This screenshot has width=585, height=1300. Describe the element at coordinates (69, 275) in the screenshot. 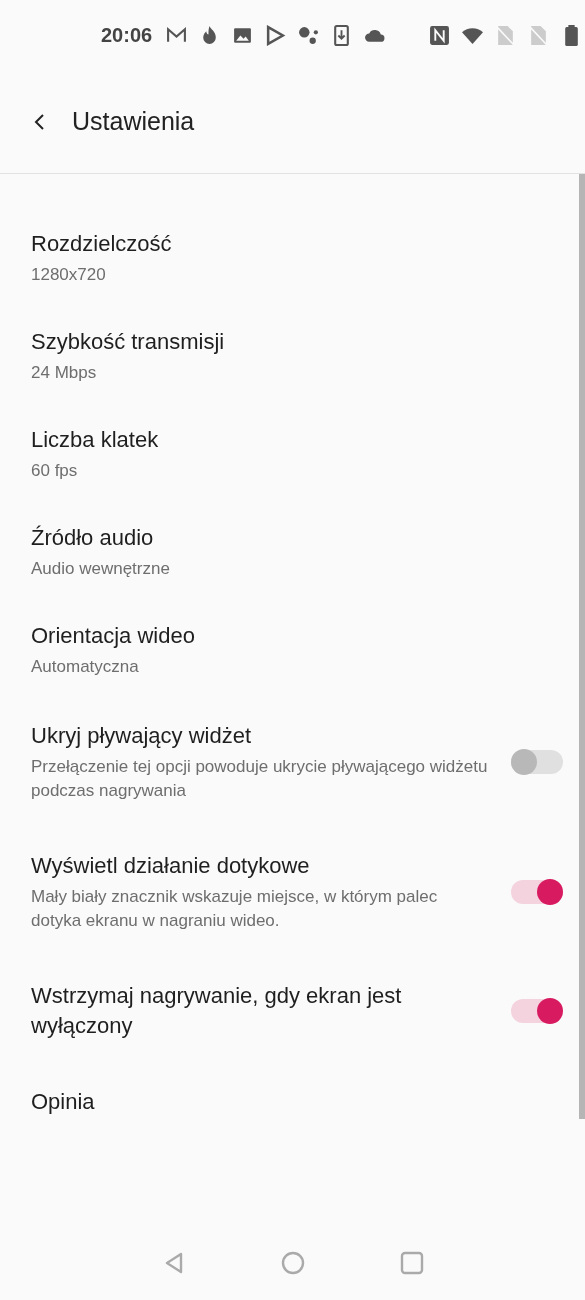

I see `setting-value: 1280x720` at that location.